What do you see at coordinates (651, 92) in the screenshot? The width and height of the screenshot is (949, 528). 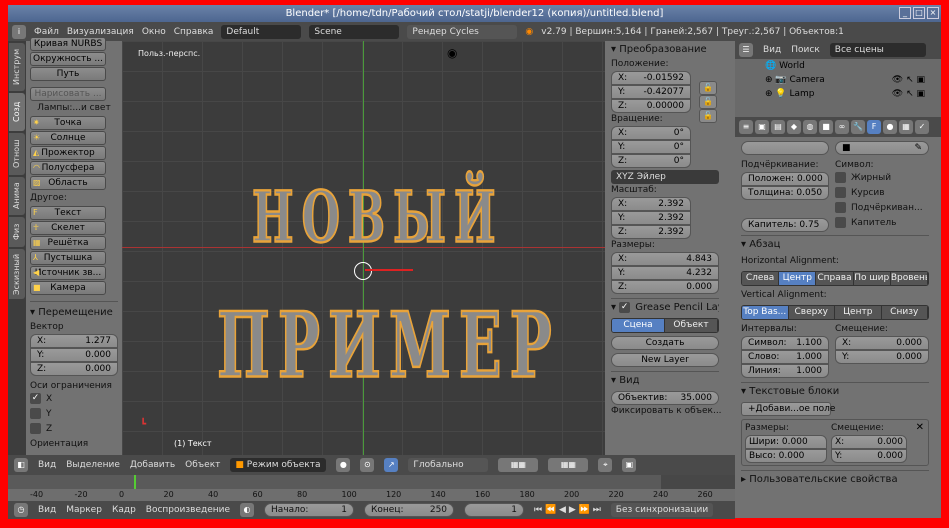 I see `location-y-field: Y: -0.42077` at bounding box center [651, 92].